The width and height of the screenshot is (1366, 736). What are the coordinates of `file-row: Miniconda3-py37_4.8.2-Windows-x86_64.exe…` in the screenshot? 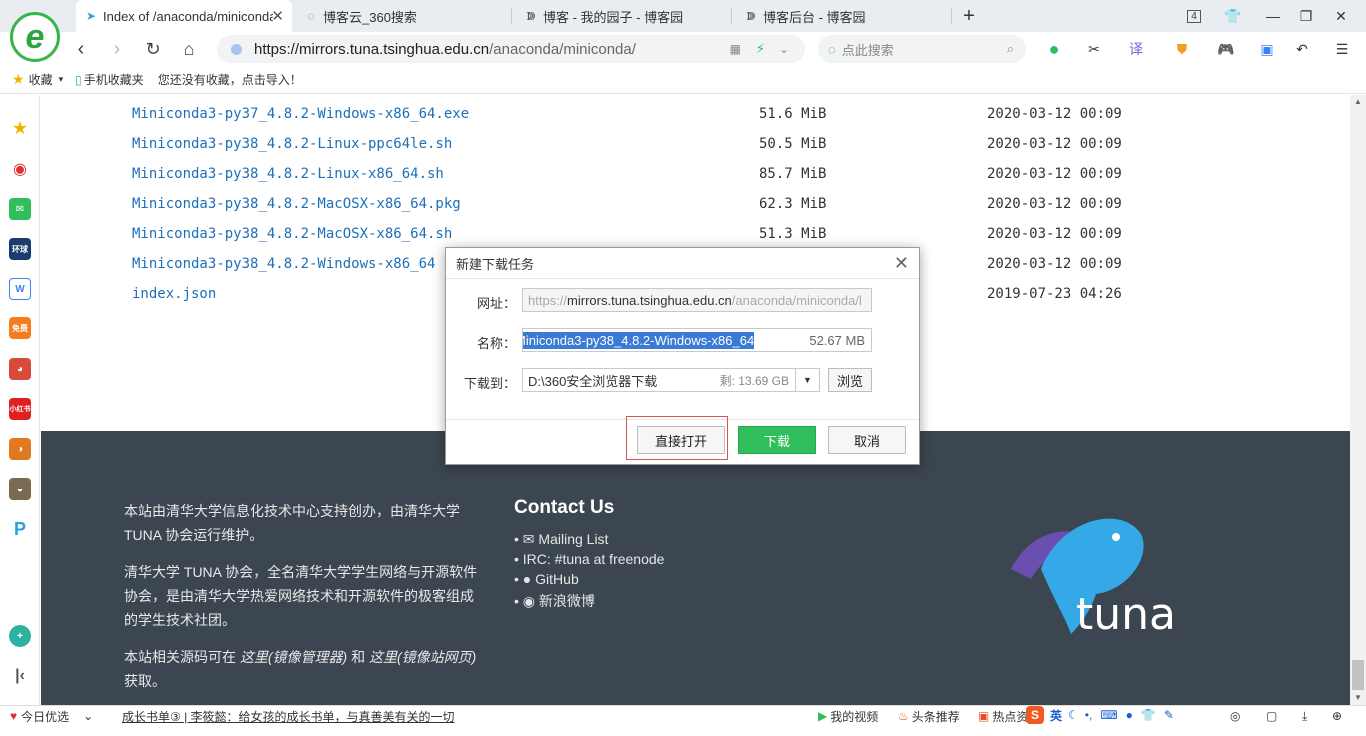 It's located at (682, 117).